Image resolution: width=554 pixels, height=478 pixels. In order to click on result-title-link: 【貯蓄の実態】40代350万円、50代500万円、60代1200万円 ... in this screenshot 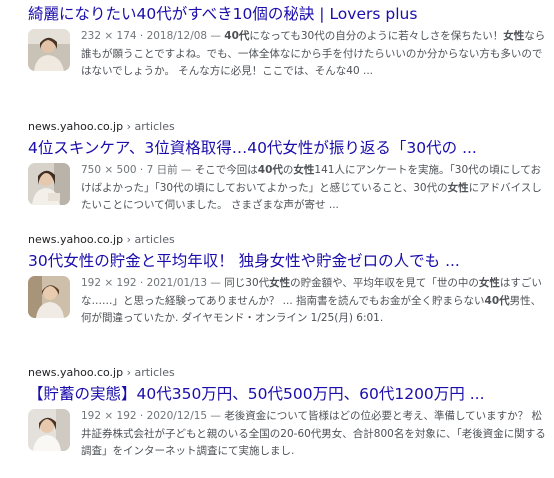, I will do `click(288, 394)`.